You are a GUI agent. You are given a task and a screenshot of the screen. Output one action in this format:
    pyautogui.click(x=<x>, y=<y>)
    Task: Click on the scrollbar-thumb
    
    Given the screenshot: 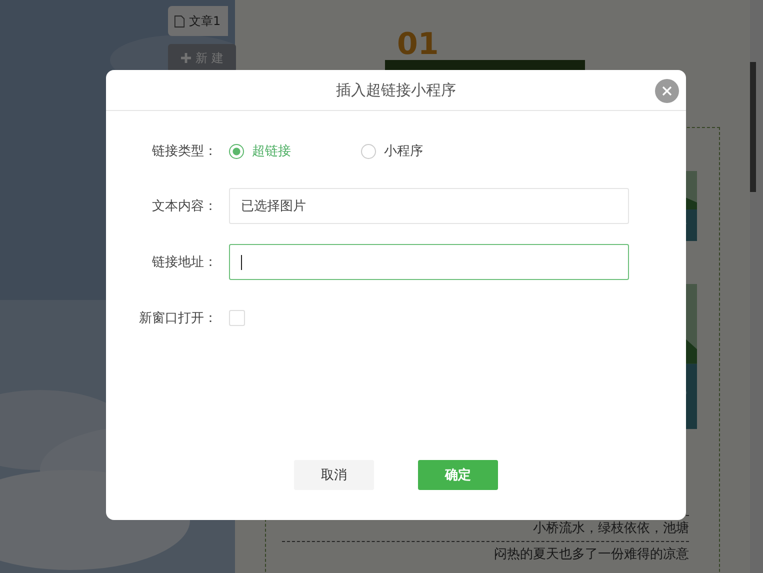 What is the action you would take?
    pyautogui.click(x=753, y=127)
    